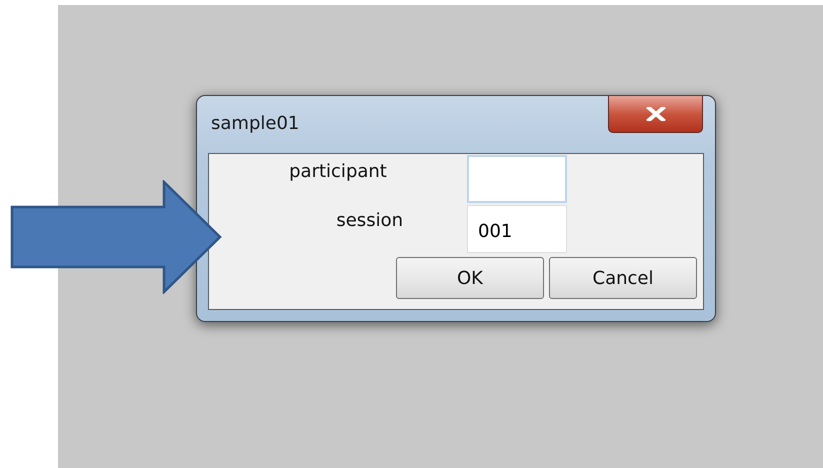  I want to click on cancel-button: Cancel, so click(623, 278).